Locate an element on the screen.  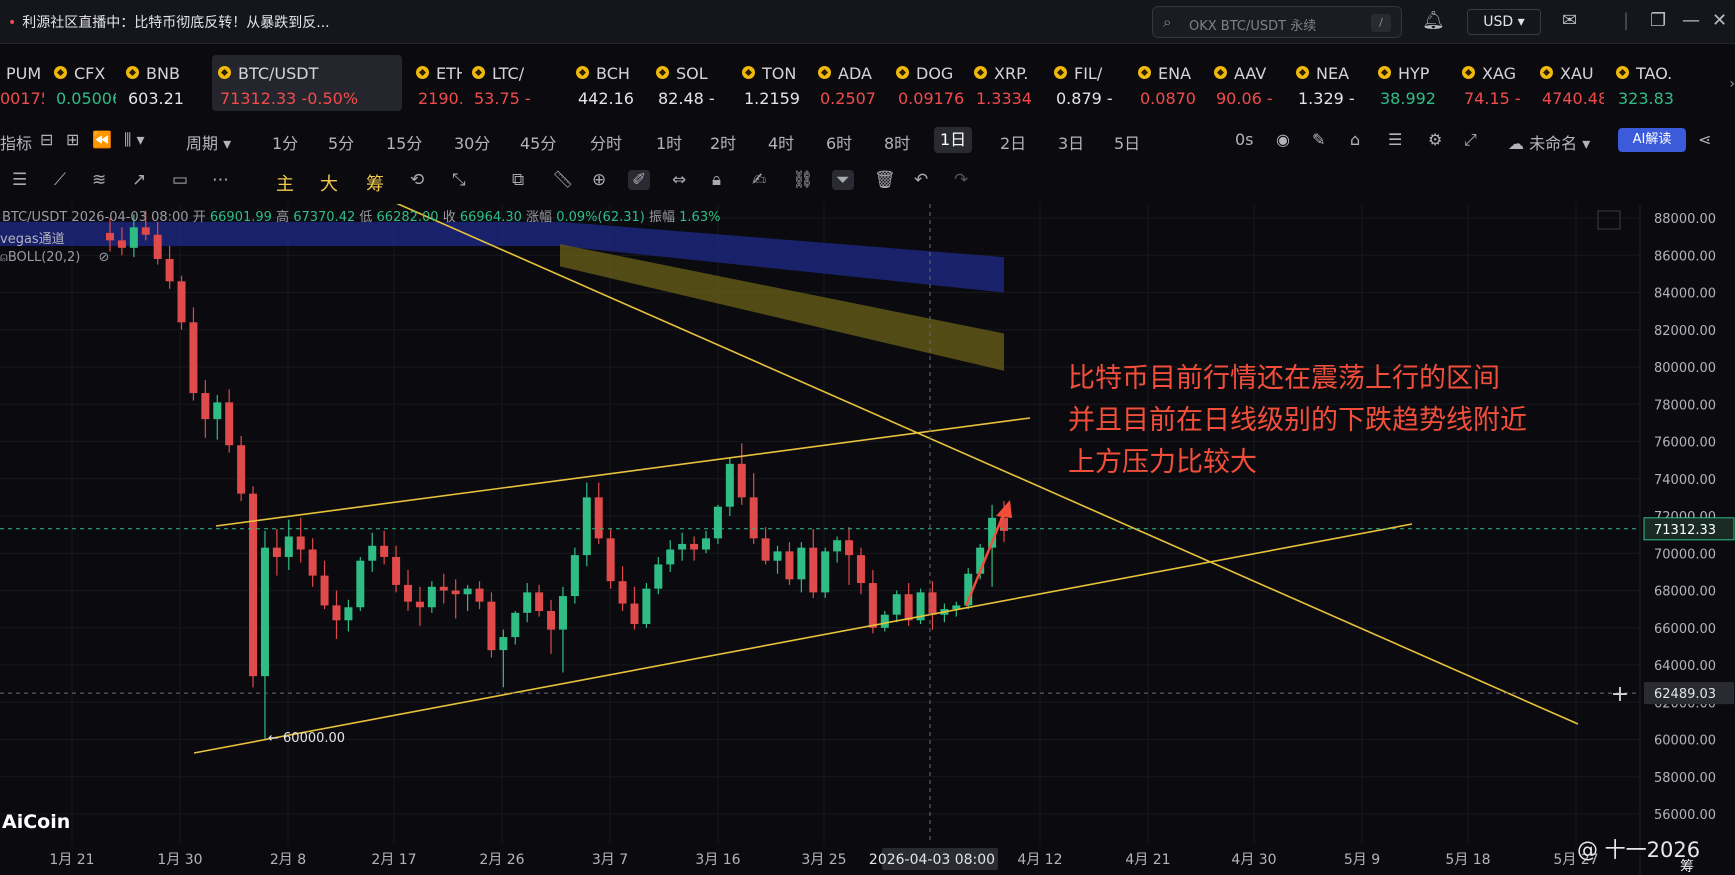
trendline-icon: ⟋ is located at coordinates (60, 180).